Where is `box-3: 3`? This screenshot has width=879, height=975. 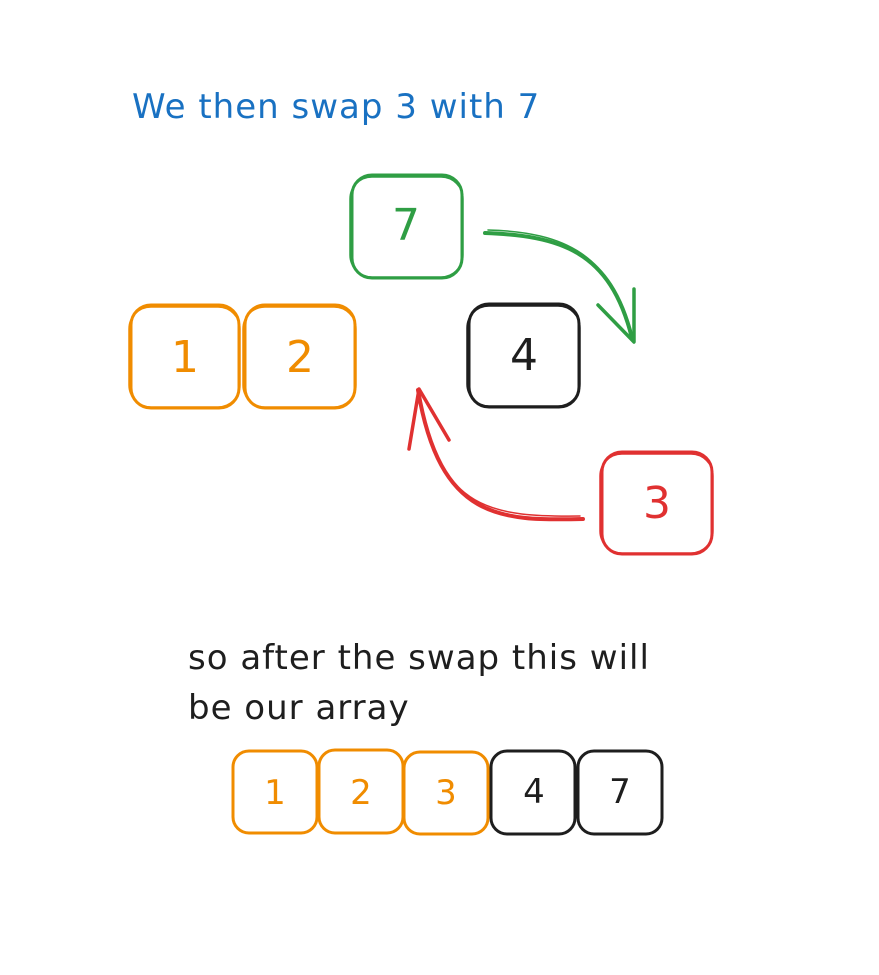
box-3: 3 is located at coordinates (656, 503).